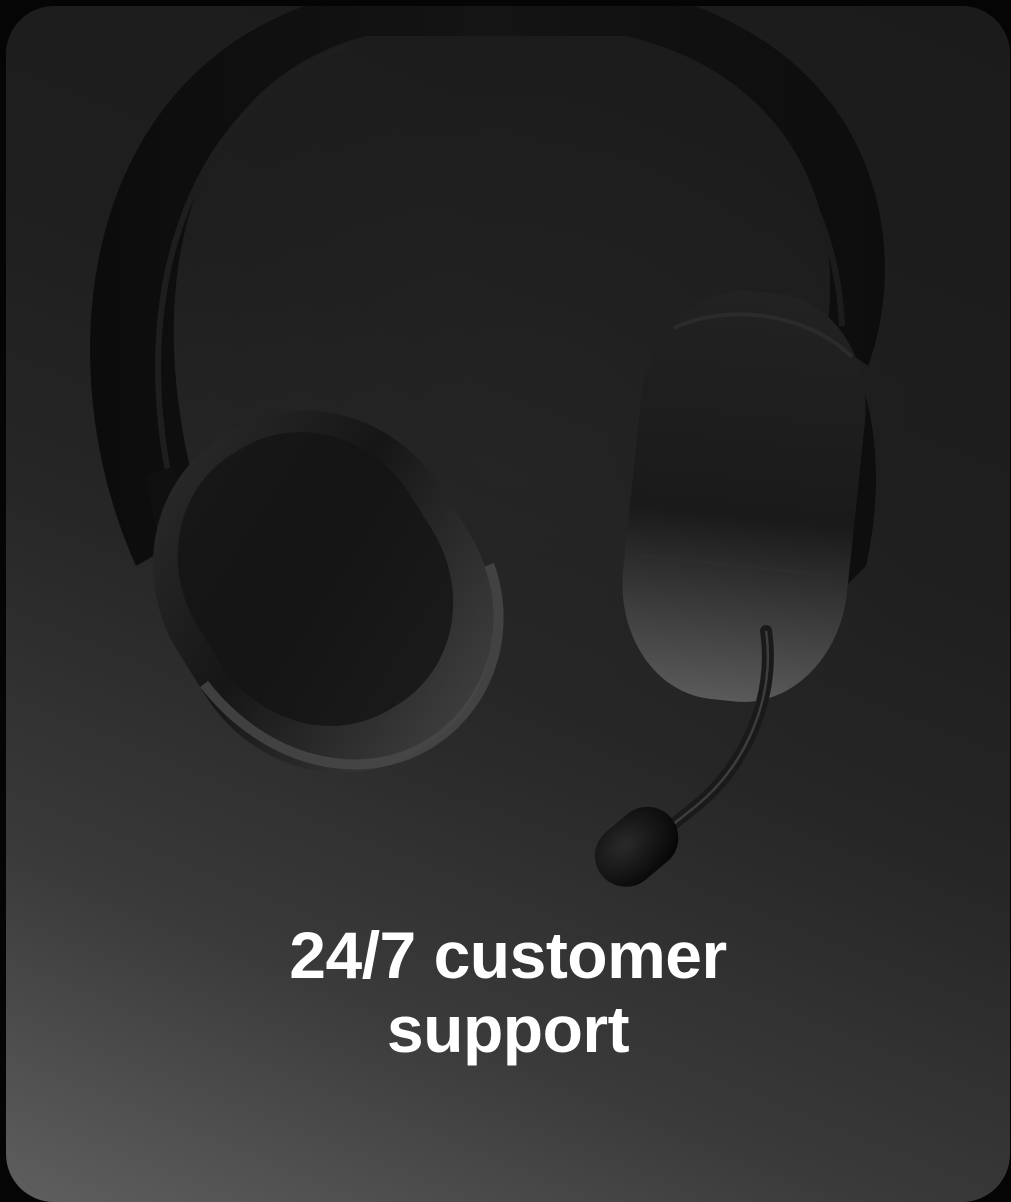  What do you see at coordinates (508, 1029) in the screenshot?
I see `caption-line-2: support` at bounding box center [508, 1029].